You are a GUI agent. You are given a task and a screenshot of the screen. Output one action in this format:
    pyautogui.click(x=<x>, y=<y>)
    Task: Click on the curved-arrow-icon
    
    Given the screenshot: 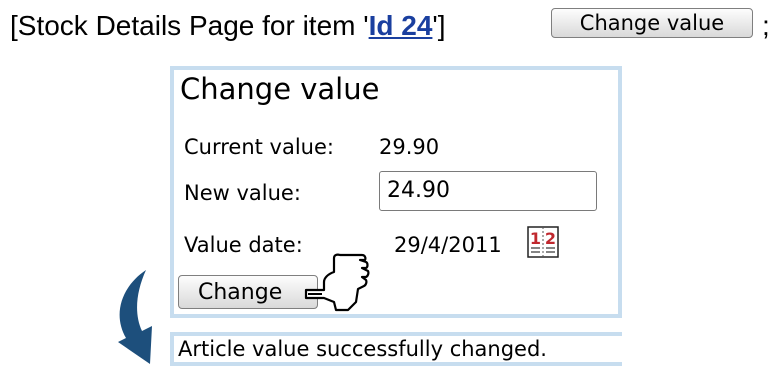 What is the action you would take?
    pyautogui.click(x=135, y=317)
    